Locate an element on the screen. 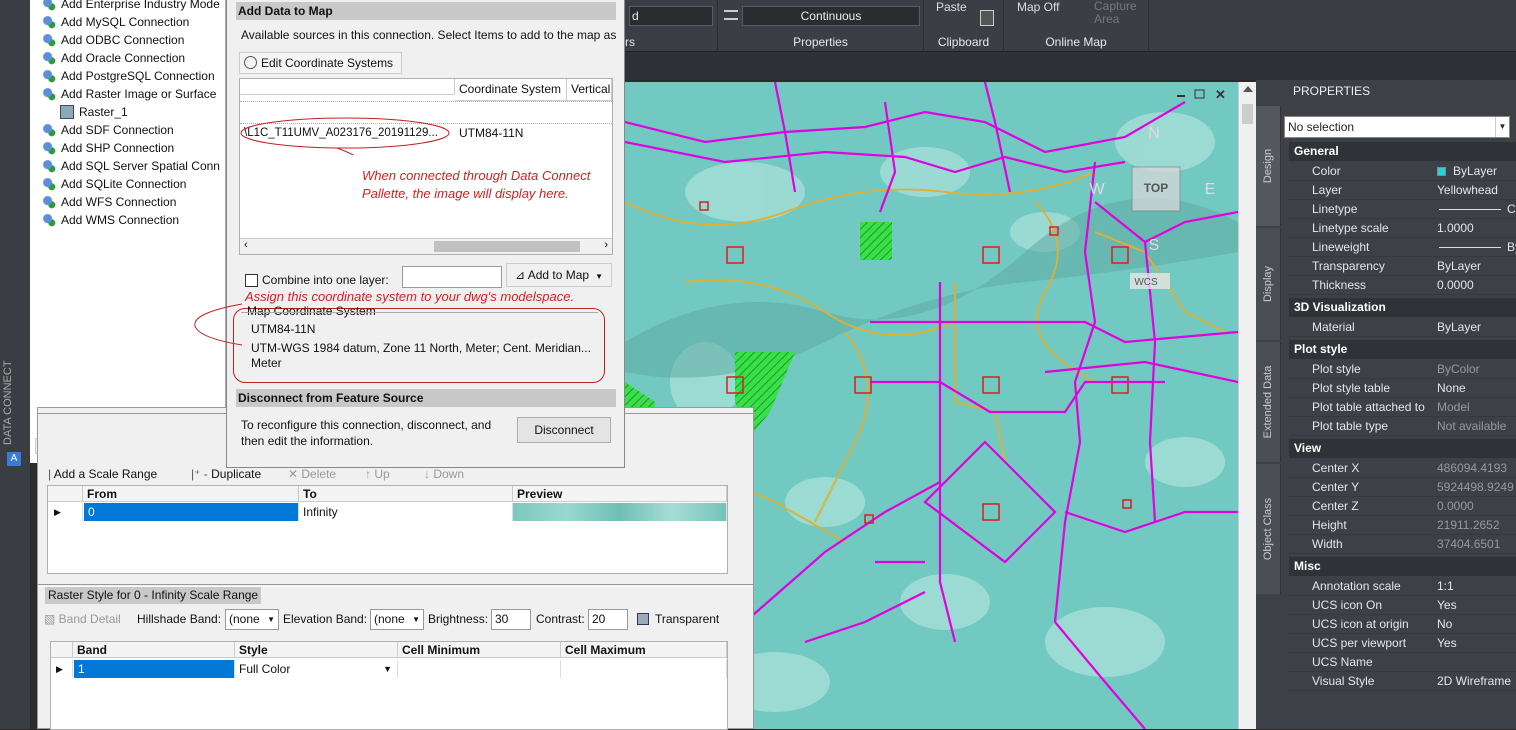 The height and width of the screenshot is (730, 1516). prop-row: Color ByLayer is located at coordinates (1402, 171).